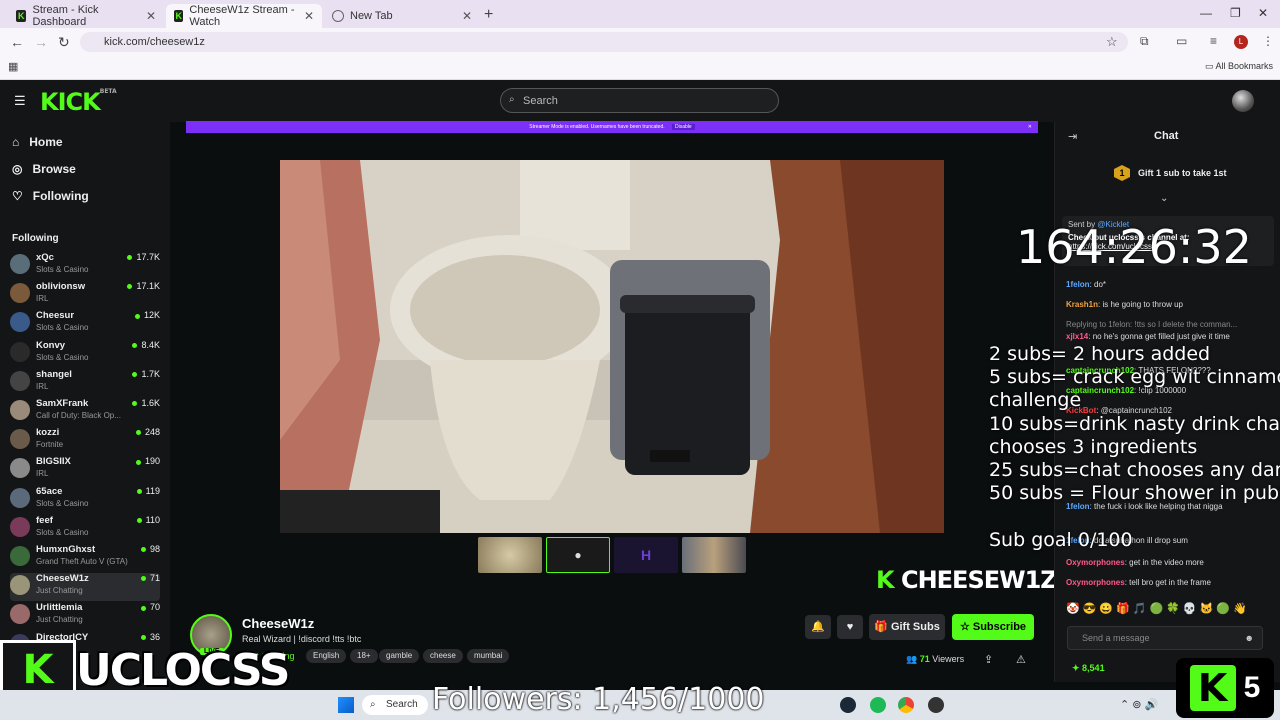 The height and width of the screenshot is (720, 1280). Describe the element at coordinates (988, 659) in the screenshot. I see `share-icon: ⇪` at that location.